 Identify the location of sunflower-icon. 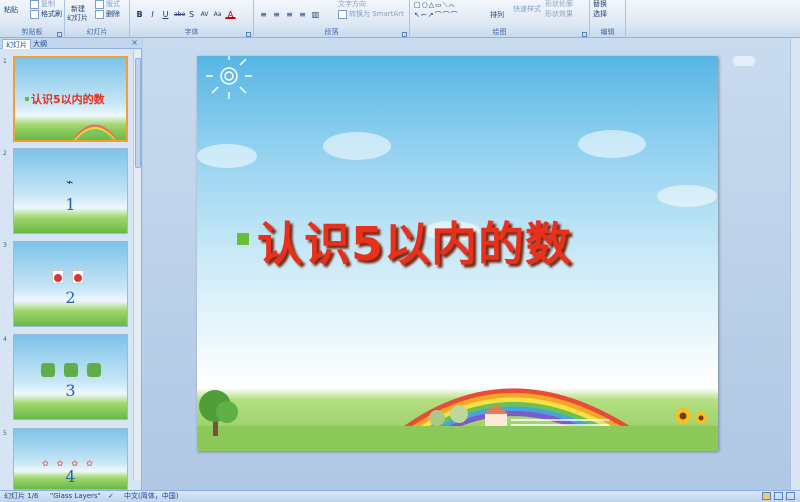
(691, 416).